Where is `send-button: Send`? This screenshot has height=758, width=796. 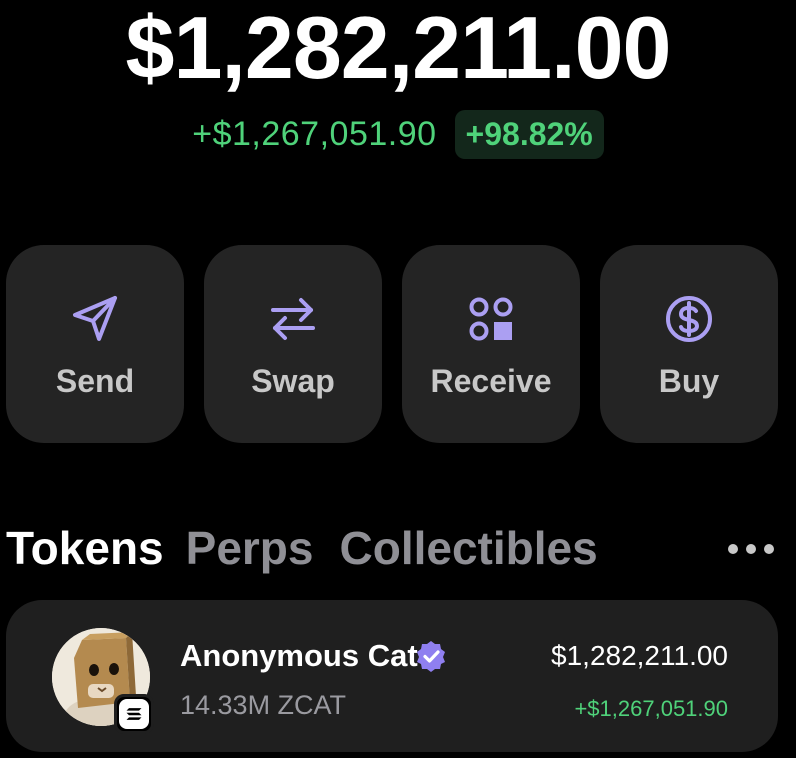 send-button: Send is located at coordinates (95, 344).